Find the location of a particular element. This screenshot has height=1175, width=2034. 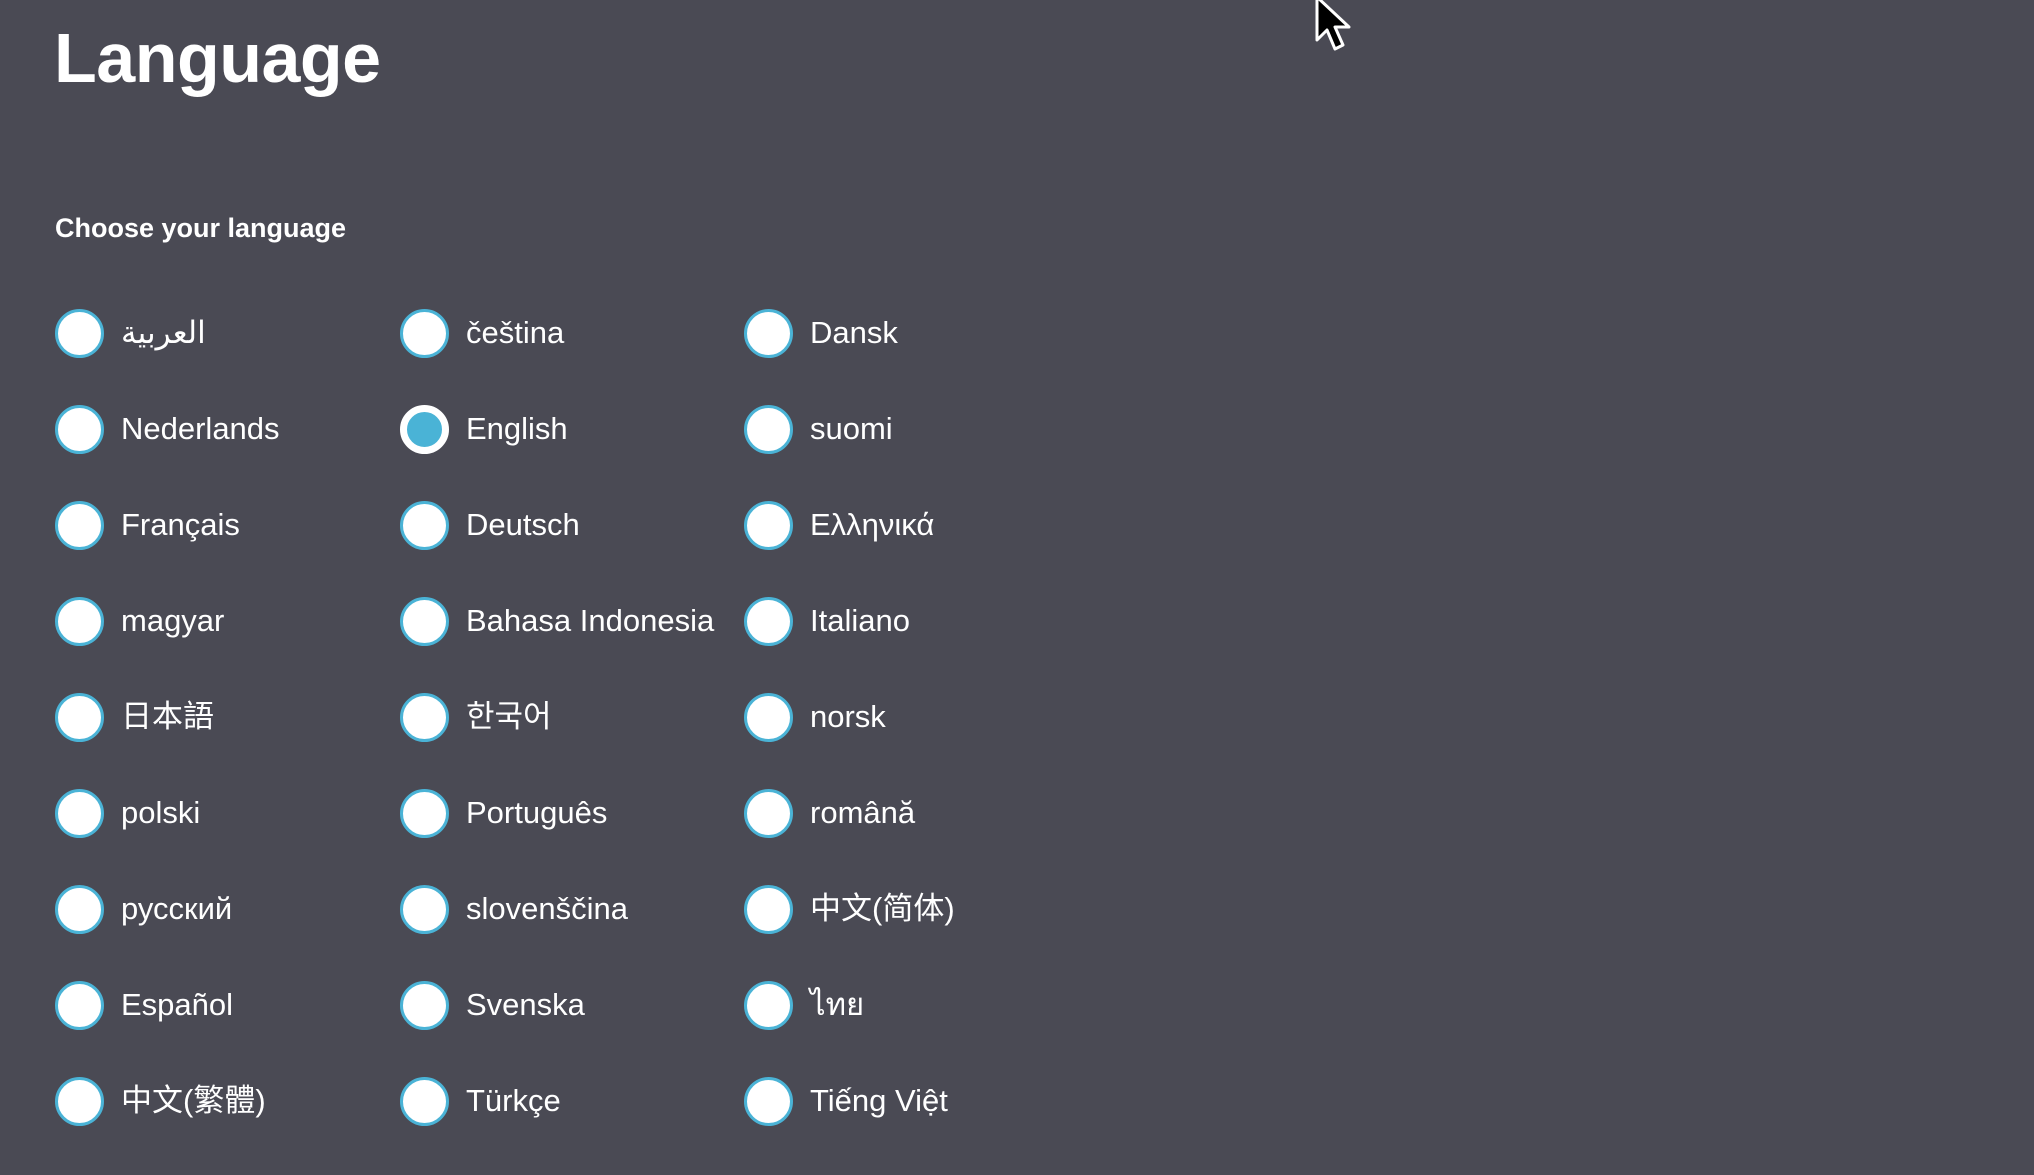

language-option-label: Deutsch is located at coordinates (523, 524).